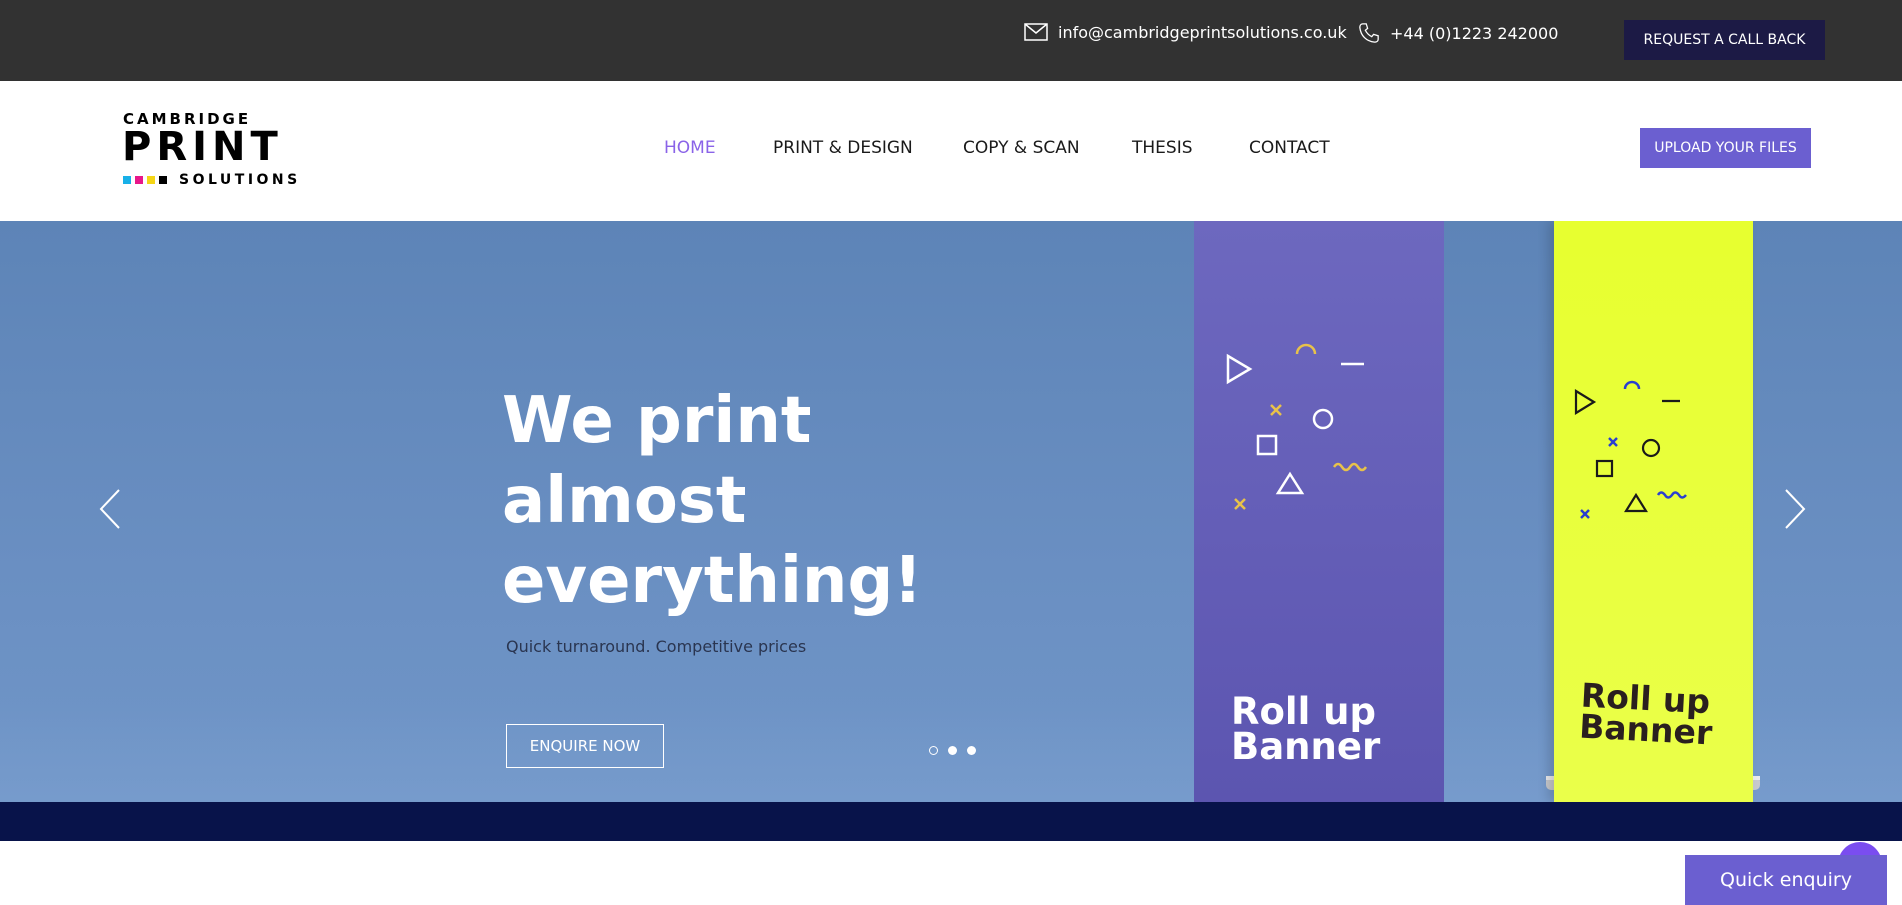 This screenshot has height=905, width=1902. Describe the element at coordinates (1289, 148) in the screenshot. I see `nav-contact: CONTACT` at that location.